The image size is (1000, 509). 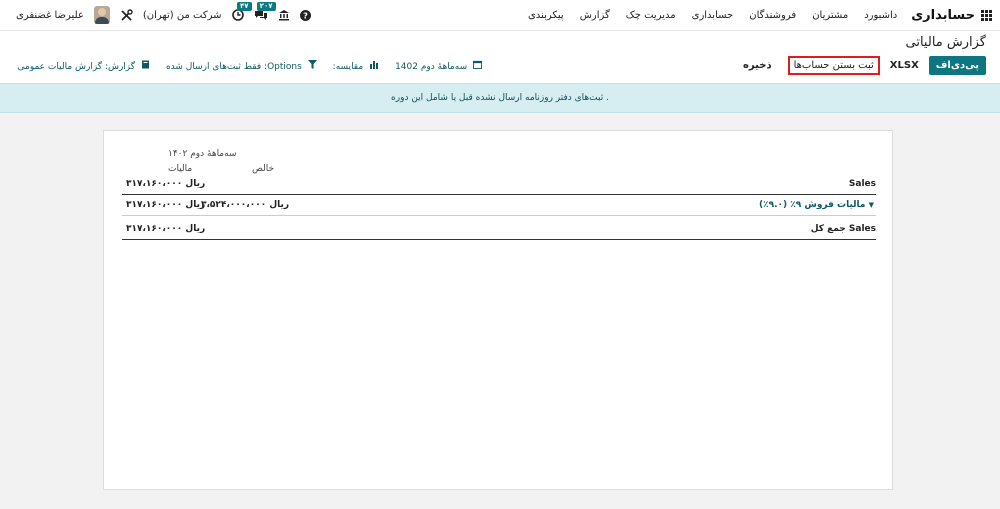 I want to click on user-menu: علیرضا غضنفری, so click(x=50, y=15).